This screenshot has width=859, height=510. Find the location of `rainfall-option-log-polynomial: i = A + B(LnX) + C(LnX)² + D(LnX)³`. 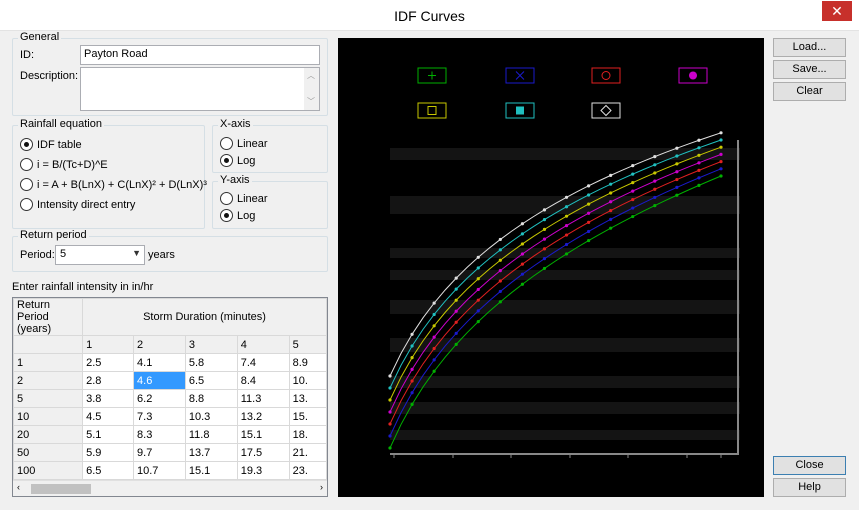

rainfall-option-log-polynomial: i = A + B(LnX) + C(LnX)² + D(LnX)³ is located at coordinates (113, 184).